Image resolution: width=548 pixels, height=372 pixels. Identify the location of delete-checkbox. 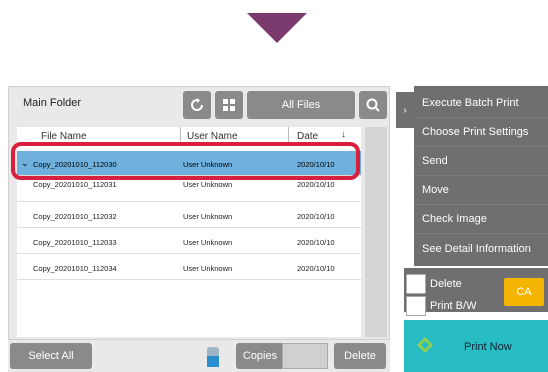
(416, 284).